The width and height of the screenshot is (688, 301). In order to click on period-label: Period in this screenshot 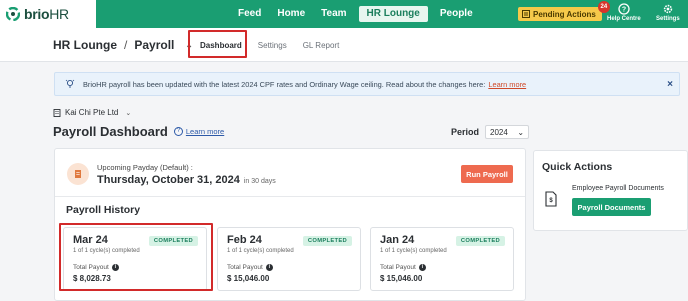, I will do `click(465, 132)`.